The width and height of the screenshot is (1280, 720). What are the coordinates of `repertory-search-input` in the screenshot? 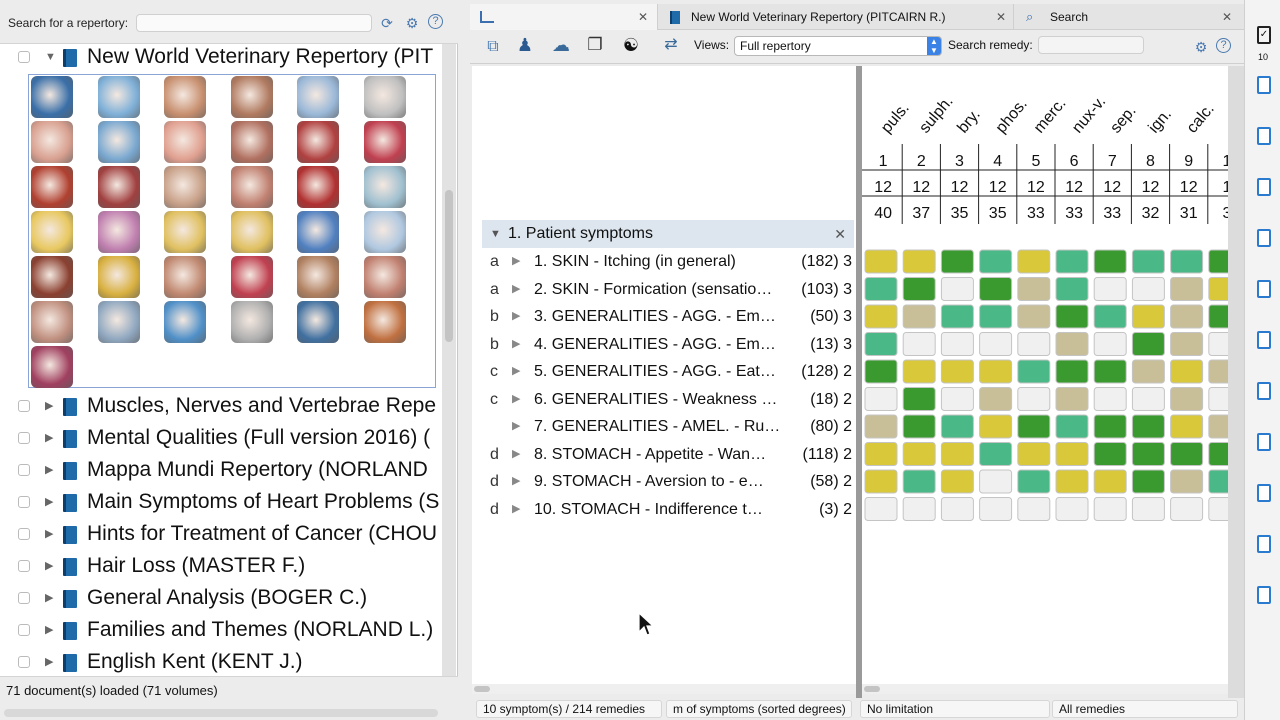 It's located at (254, 23).